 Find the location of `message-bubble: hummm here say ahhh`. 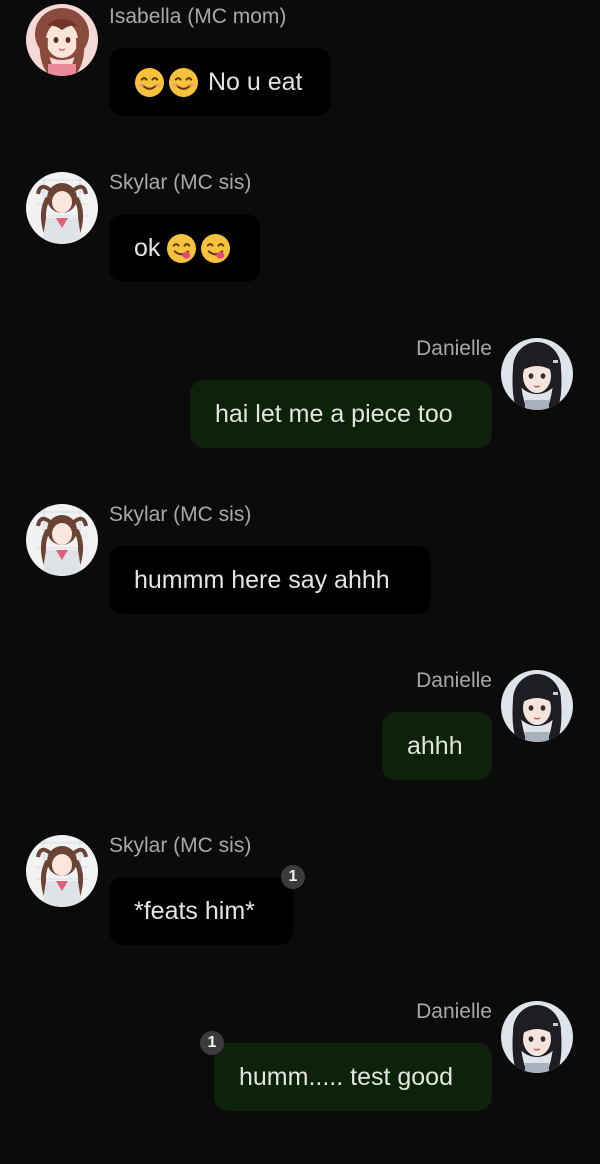

message-bubble: hummm here say ahhh is located at coordinates (270, 580).